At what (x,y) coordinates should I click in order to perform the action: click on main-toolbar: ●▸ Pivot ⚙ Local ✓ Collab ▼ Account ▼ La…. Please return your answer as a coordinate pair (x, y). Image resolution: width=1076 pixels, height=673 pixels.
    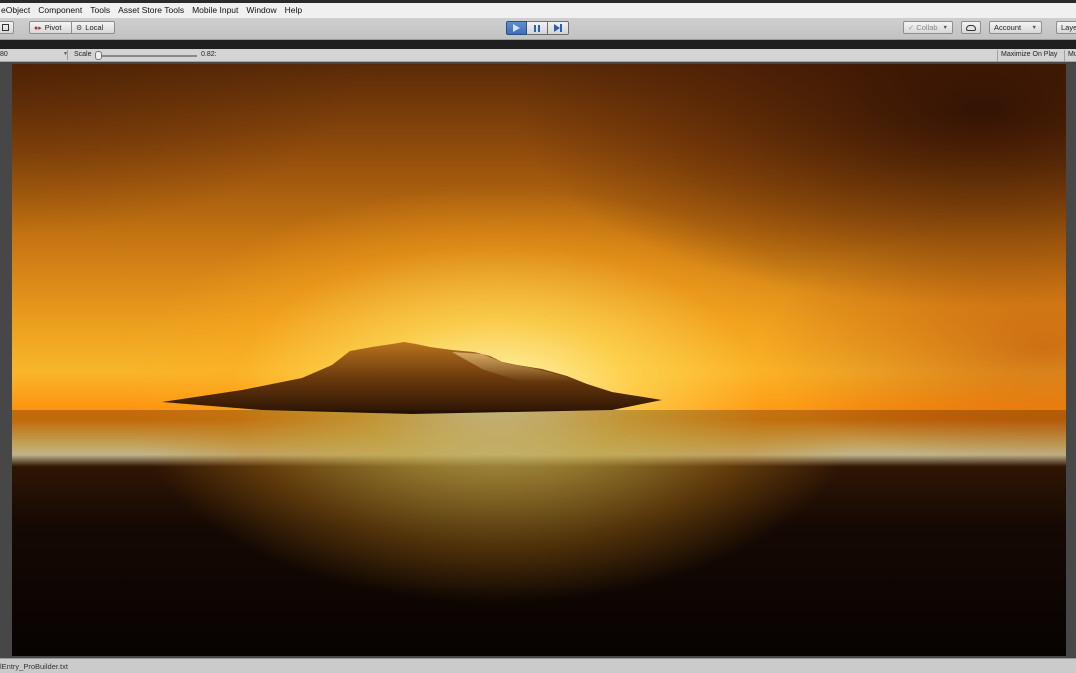
    Looking at the image, I should click on (538, 29).